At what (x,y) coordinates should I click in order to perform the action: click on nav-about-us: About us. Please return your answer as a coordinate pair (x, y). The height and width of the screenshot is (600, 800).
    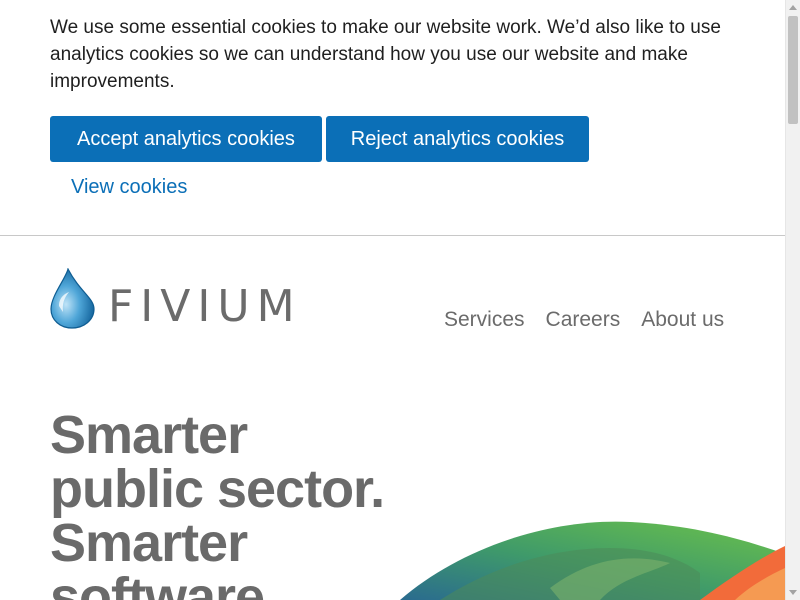
    Looking at the image, I should click on (682, 320).